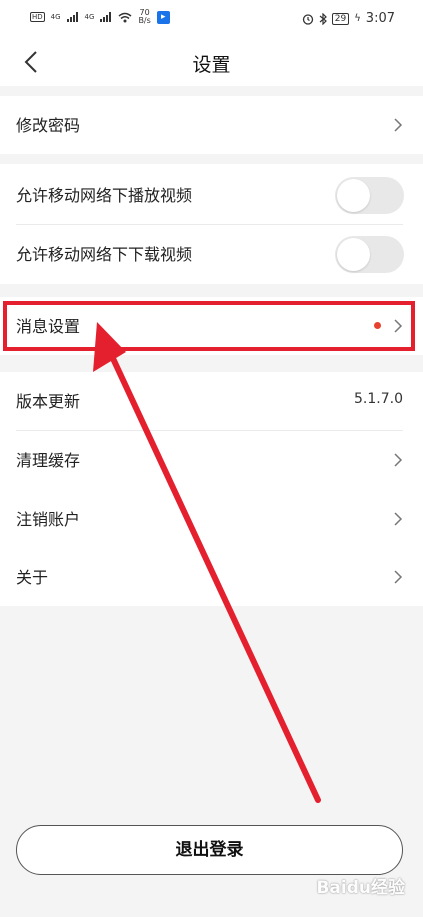  What do you see at coordinates (307, 19) in the screenshot?
I see `alarm-icon` at bounding box center [307, 19].